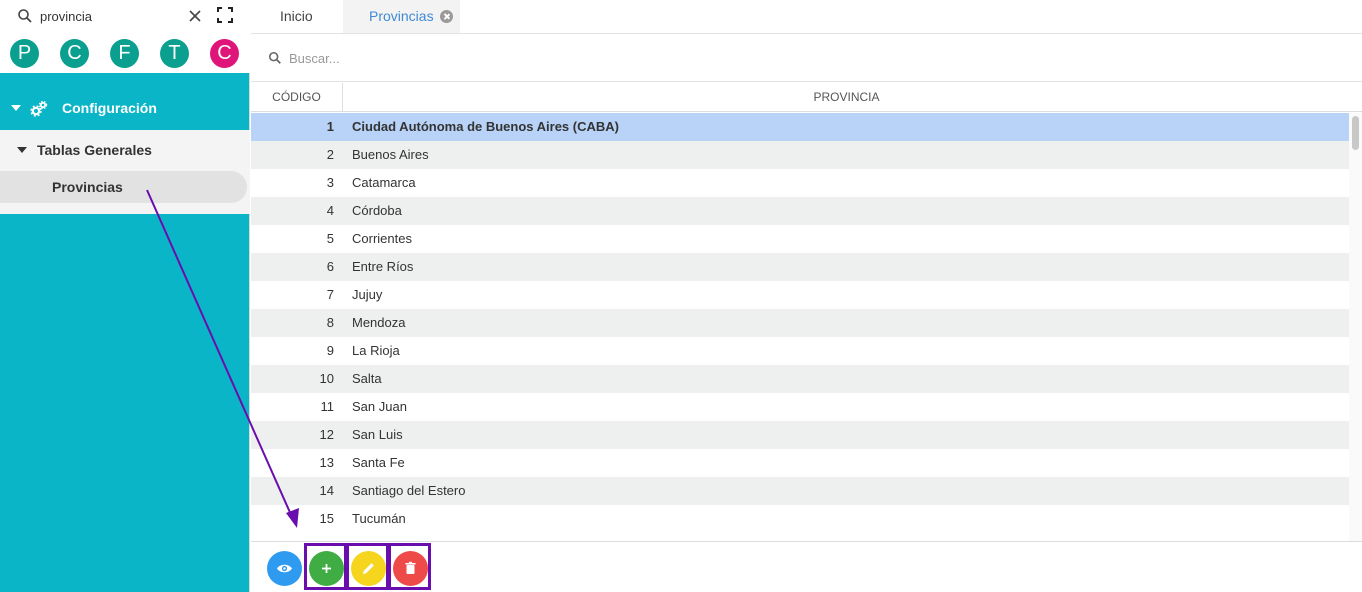 The width and height of the screenshot is (1362, 592). What do you see at coordinates (94, 150) in the screenshot?
I see `menu-item-tablas-generales-label: Tablas Generales` at bounding box center [94, 150].